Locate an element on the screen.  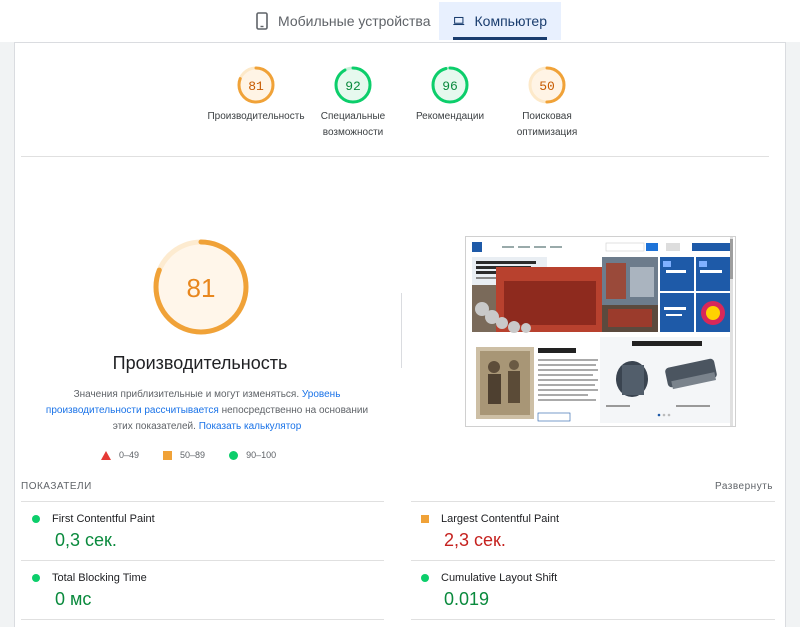
score-performance: 81 Производительность is located at coordinates (256, 95).